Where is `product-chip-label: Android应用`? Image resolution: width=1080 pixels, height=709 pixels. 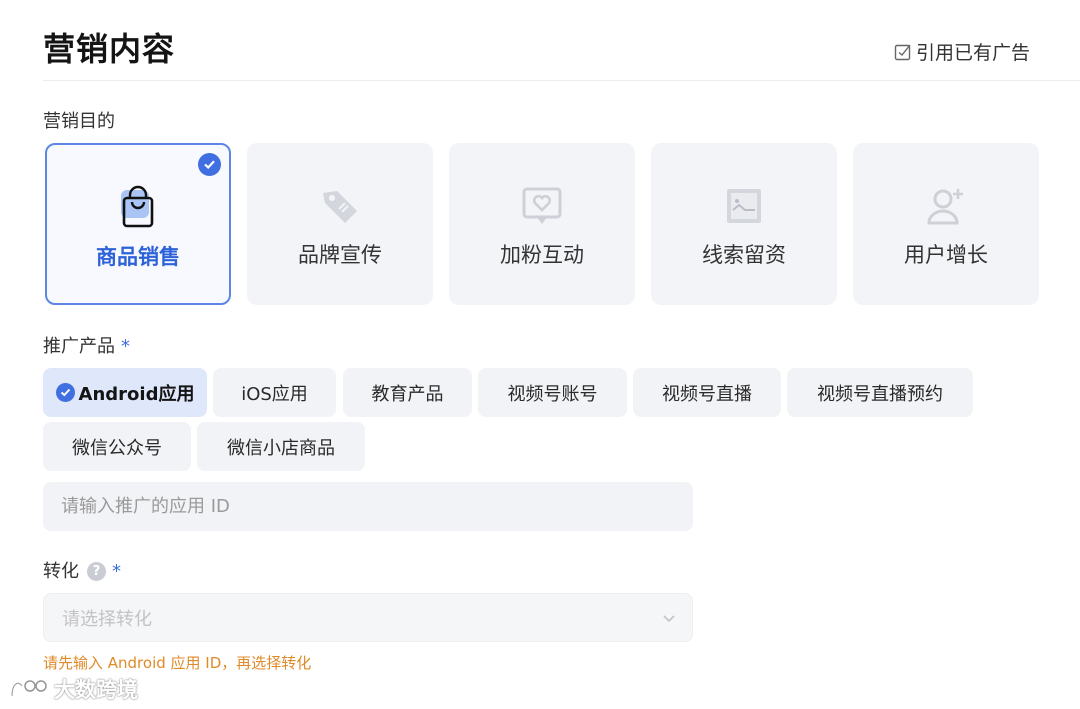
product-chip-label: Android应用 is located at coordinates (136, 394).